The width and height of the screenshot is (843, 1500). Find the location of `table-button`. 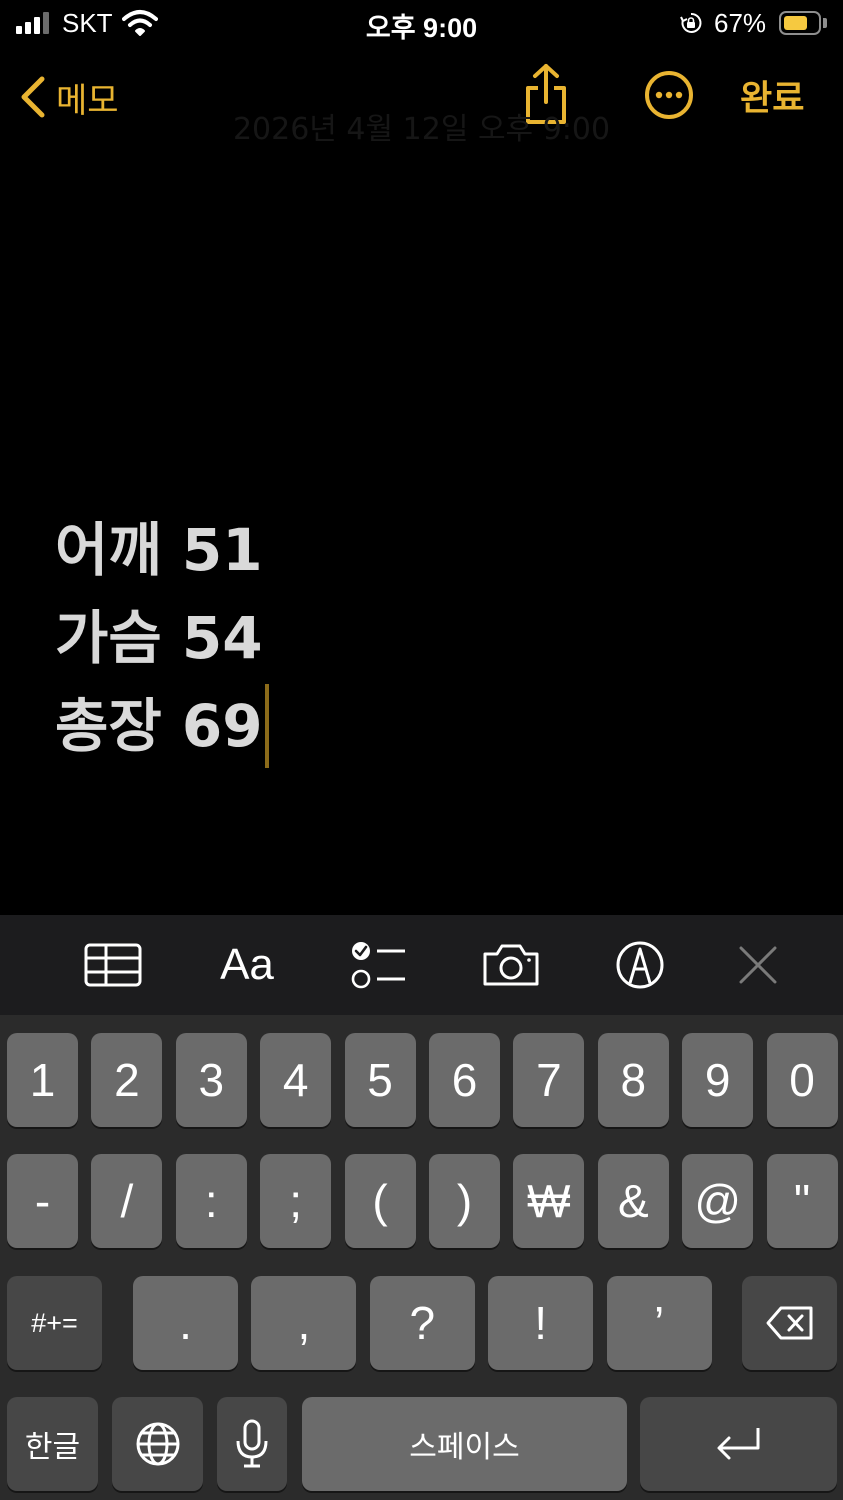

table-button is located at coordinates (113, 965).